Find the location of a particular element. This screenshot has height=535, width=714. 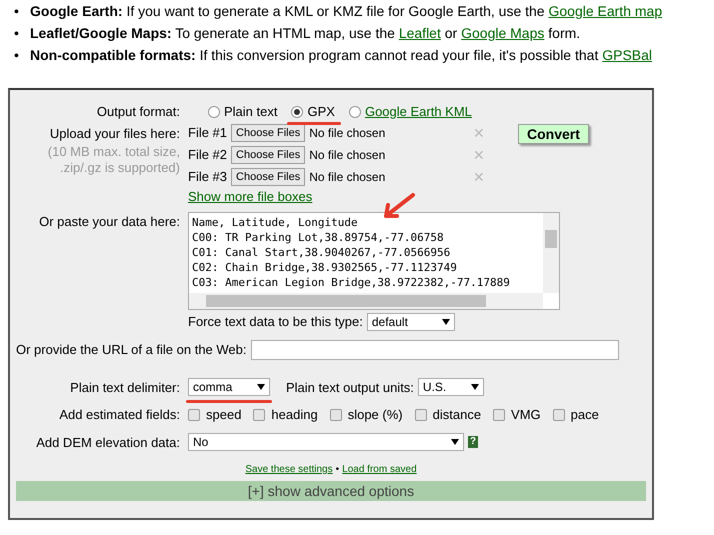

checkbox-label: distance is located at coordinates (457, 415).